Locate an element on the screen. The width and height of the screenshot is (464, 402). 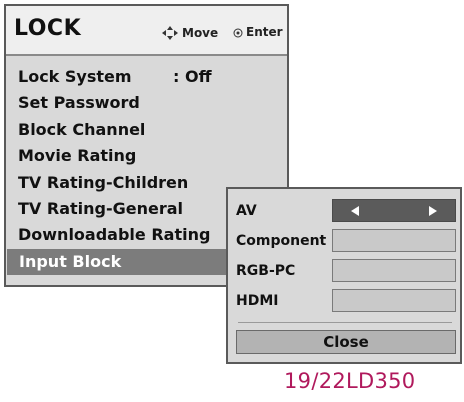
input-row-rgb-pc: RGB-PC is located at coordinates (344, 271).